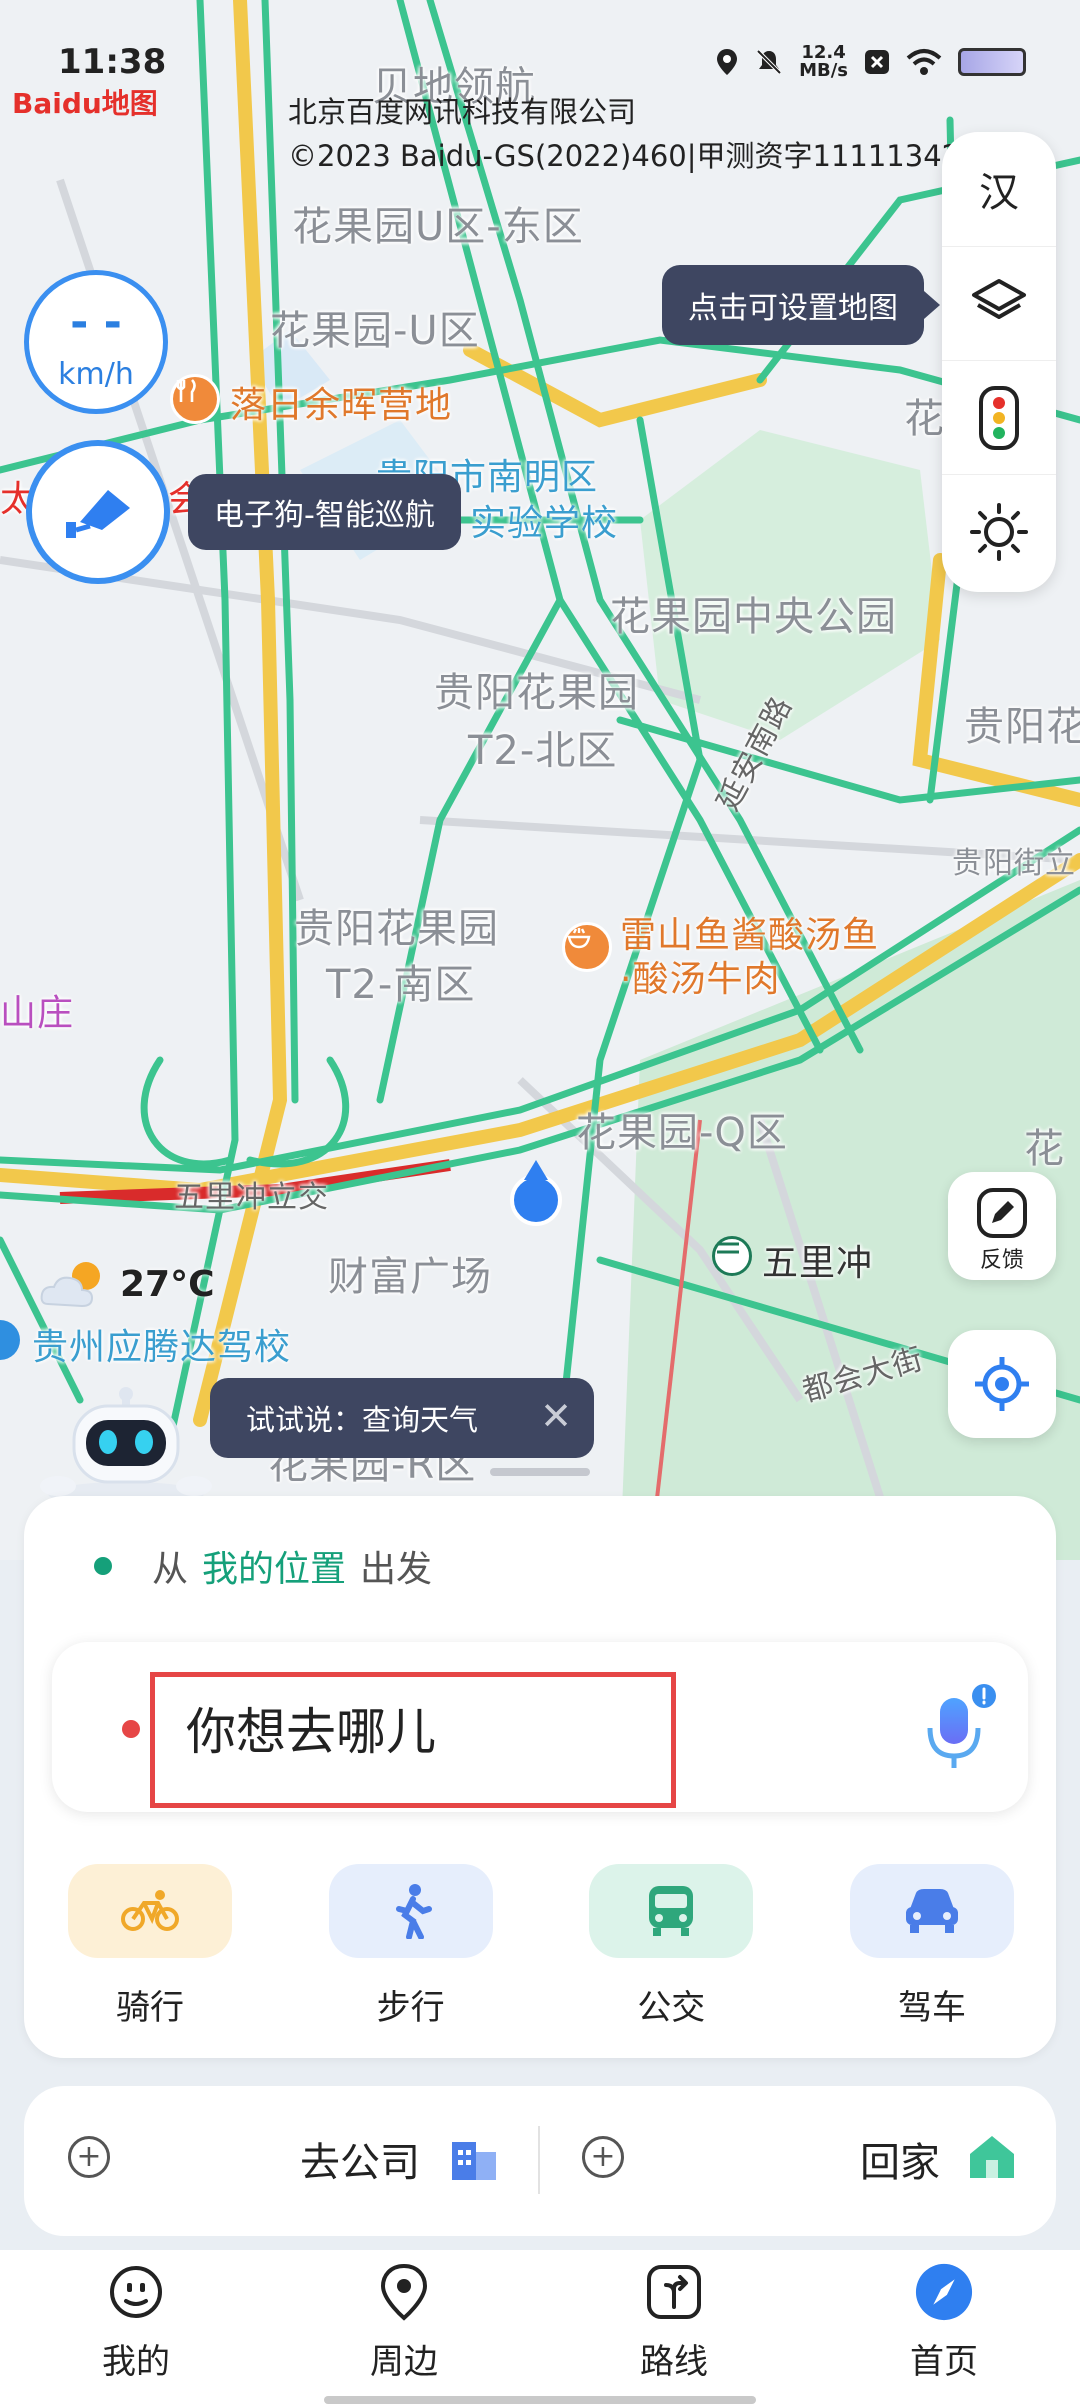 The height and width of the screenshot is (2408, 1080). What do you see at coordinates (543, 751) in the screenshot?
I see `map-label: T2-北区` at bounding box center [543, 751].